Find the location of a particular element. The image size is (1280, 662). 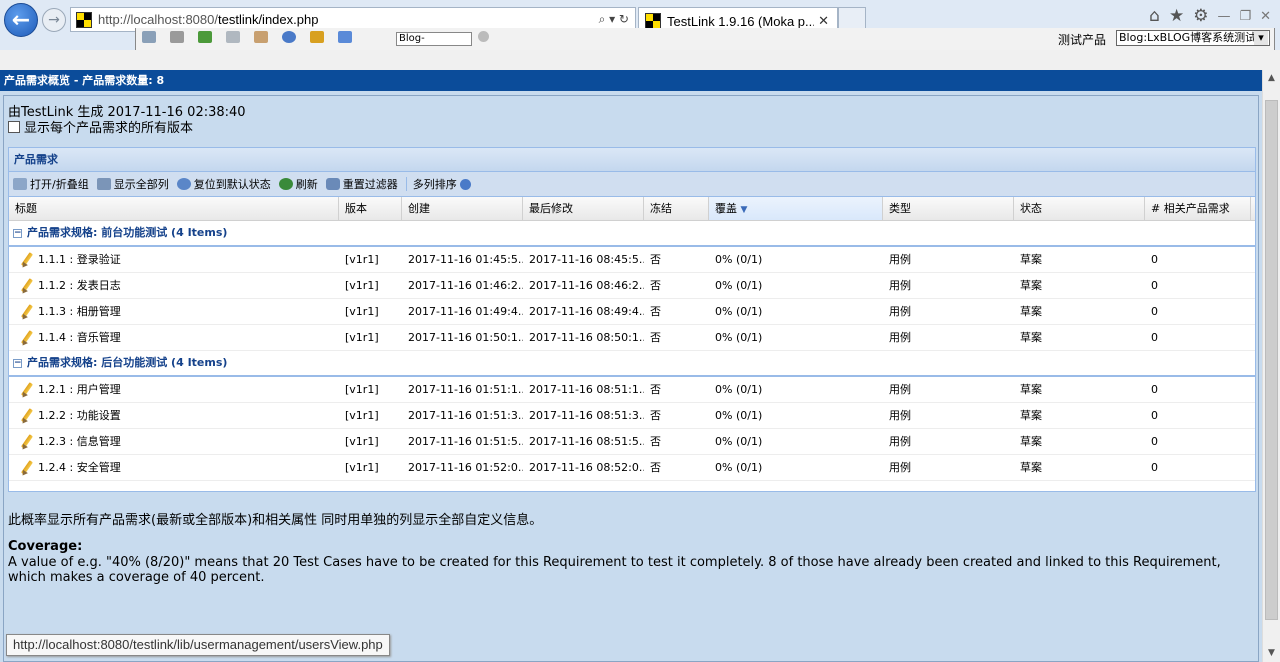

col-header-modified: 最后修改 is located at coordinates (583, 208).